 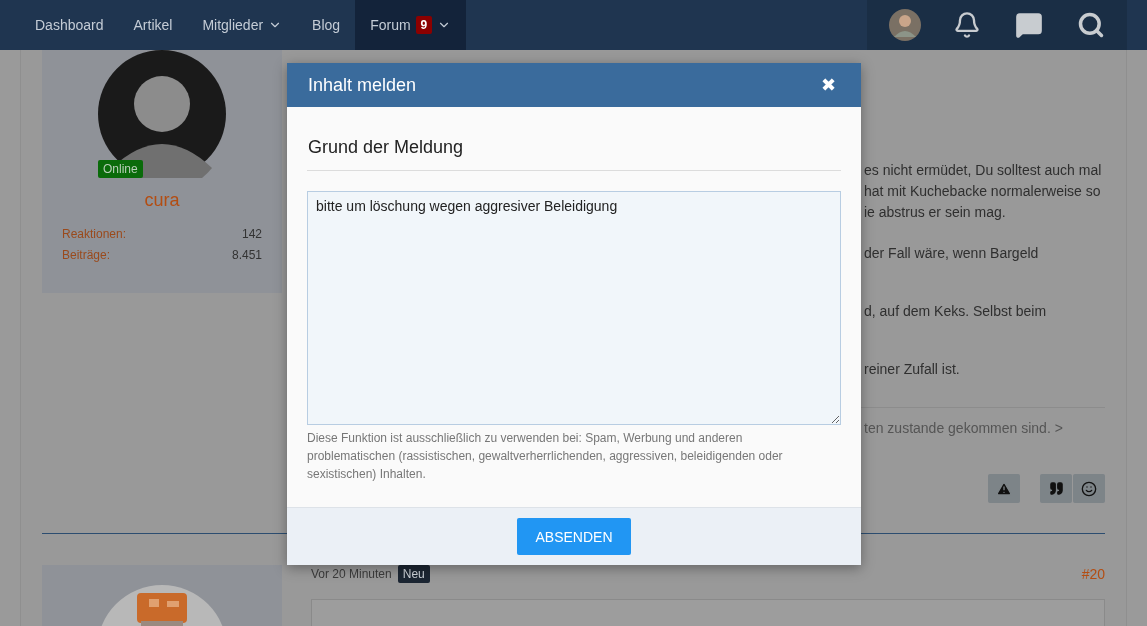 I want to click on post-text: reiner Zufall ist., so click(x=912, y=369).